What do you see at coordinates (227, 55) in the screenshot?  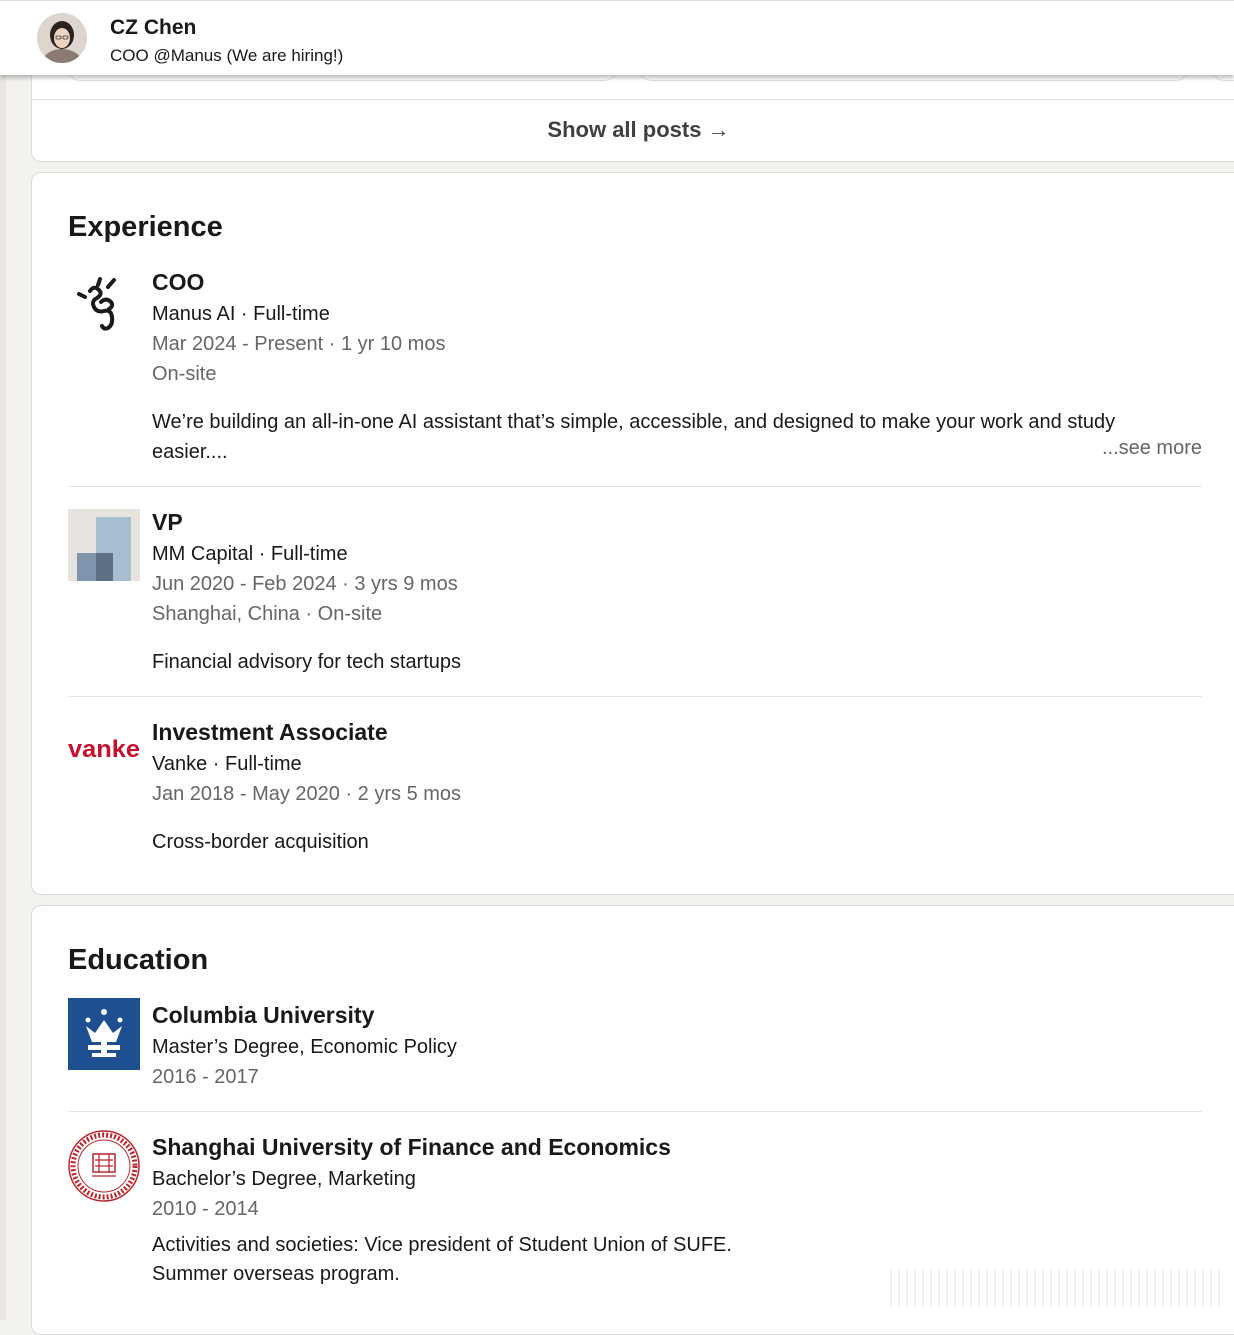 I see `profile-headline: COO @Manus (We are hiring!)` at bounding box center [227, 55].